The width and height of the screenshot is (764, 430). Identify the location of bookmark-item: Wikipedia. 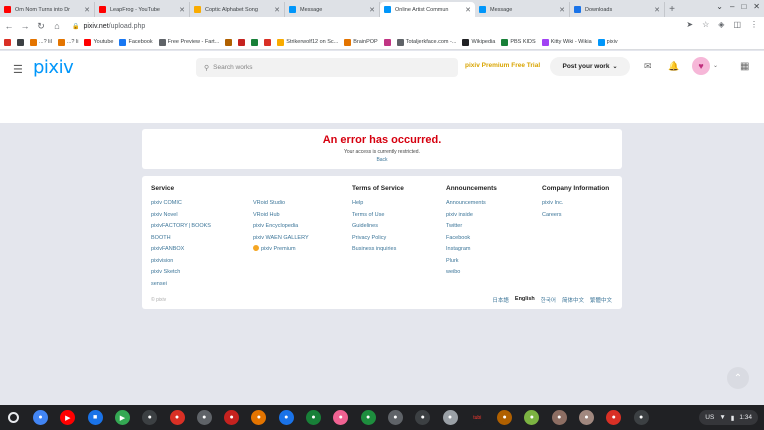
(478, 42).